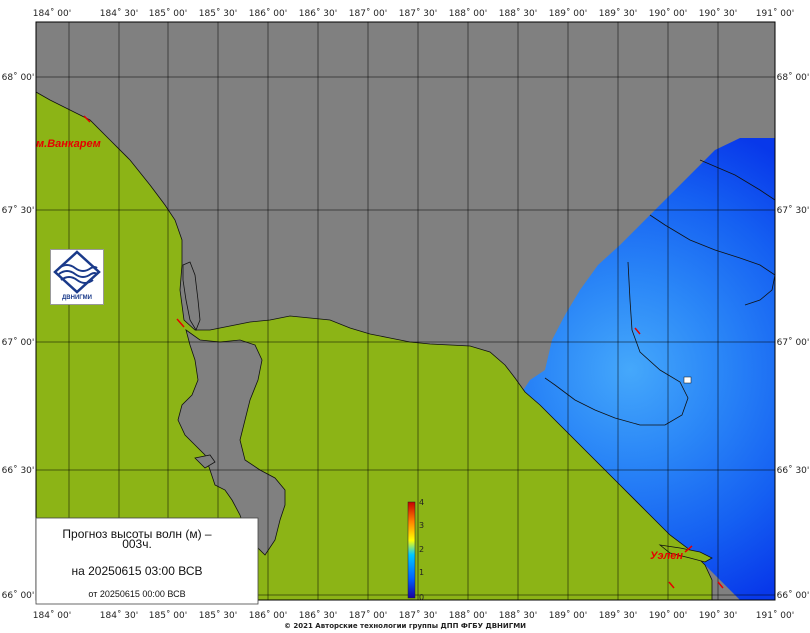 The image size is (810, 633). I want to click on bottom-tick-label: 185˚ 30', so click(218, 615).